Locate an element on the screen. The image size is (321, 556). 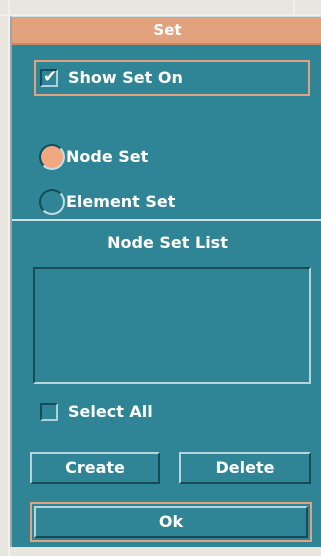
show-set-on-label: Show Set On is located at coordinates (125, 77).